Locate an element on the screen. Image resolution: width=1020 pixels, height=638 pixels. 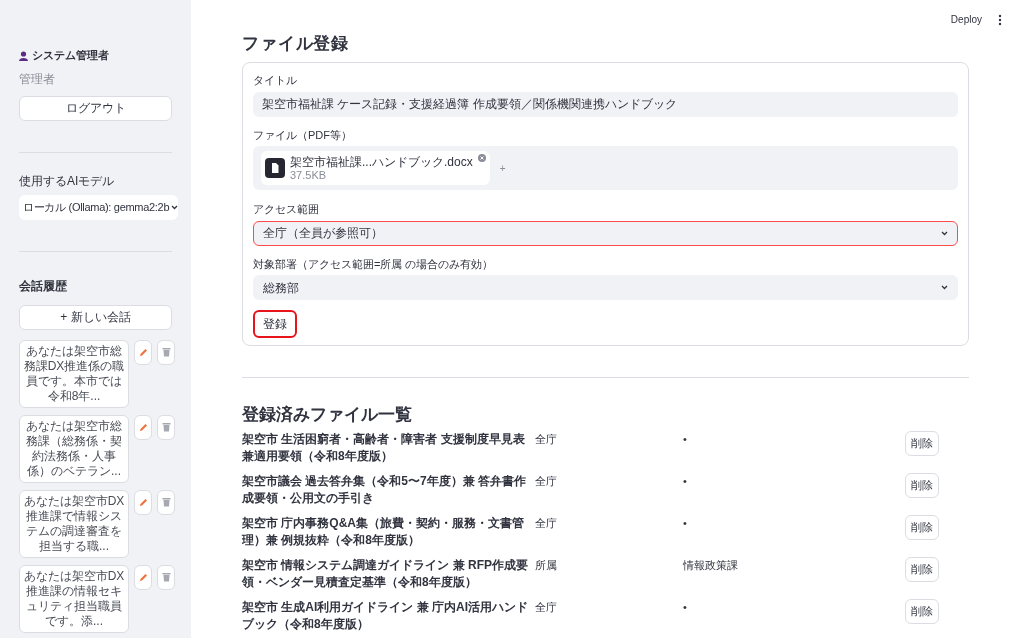
select-field: 全庁（全員が参照可） is located at coordinates (605, 233).